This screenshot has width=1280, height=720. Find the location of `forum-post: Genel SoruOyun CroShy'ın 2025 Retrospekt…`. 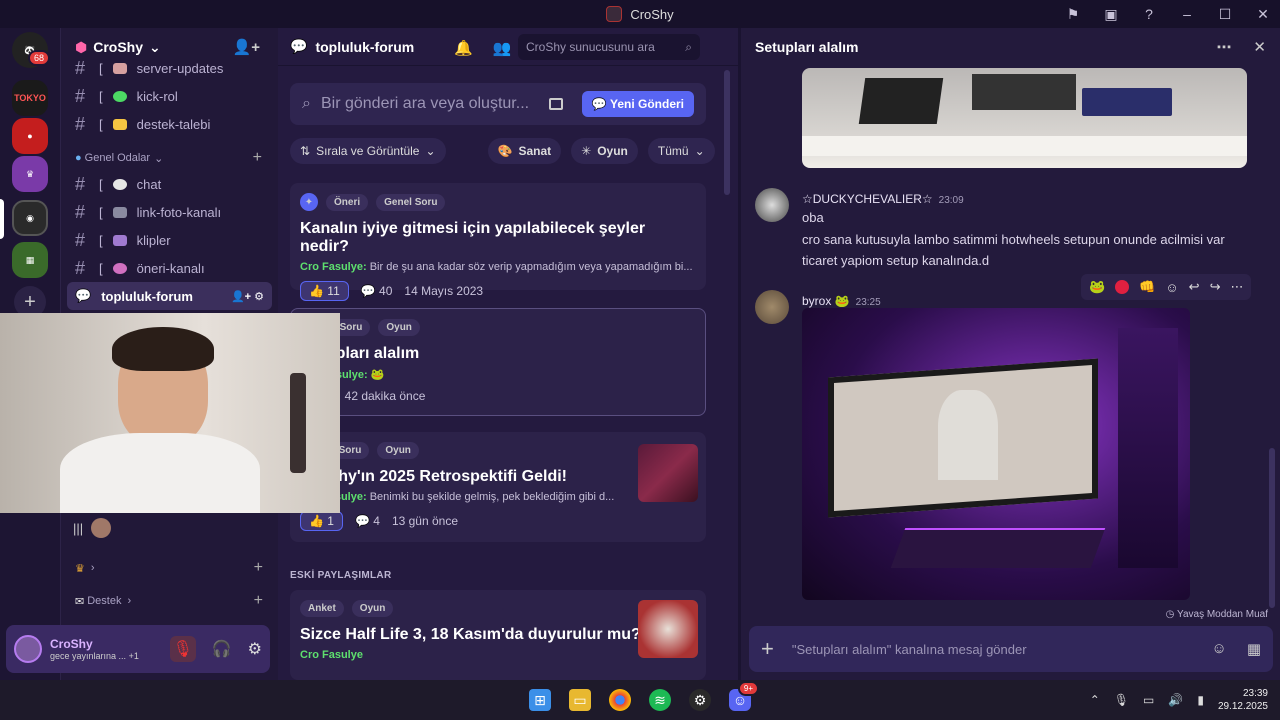

forum-post: Genel SoruOyun CroShy'ın 2025 Retrospekt… is located at coordinates (498, 487).